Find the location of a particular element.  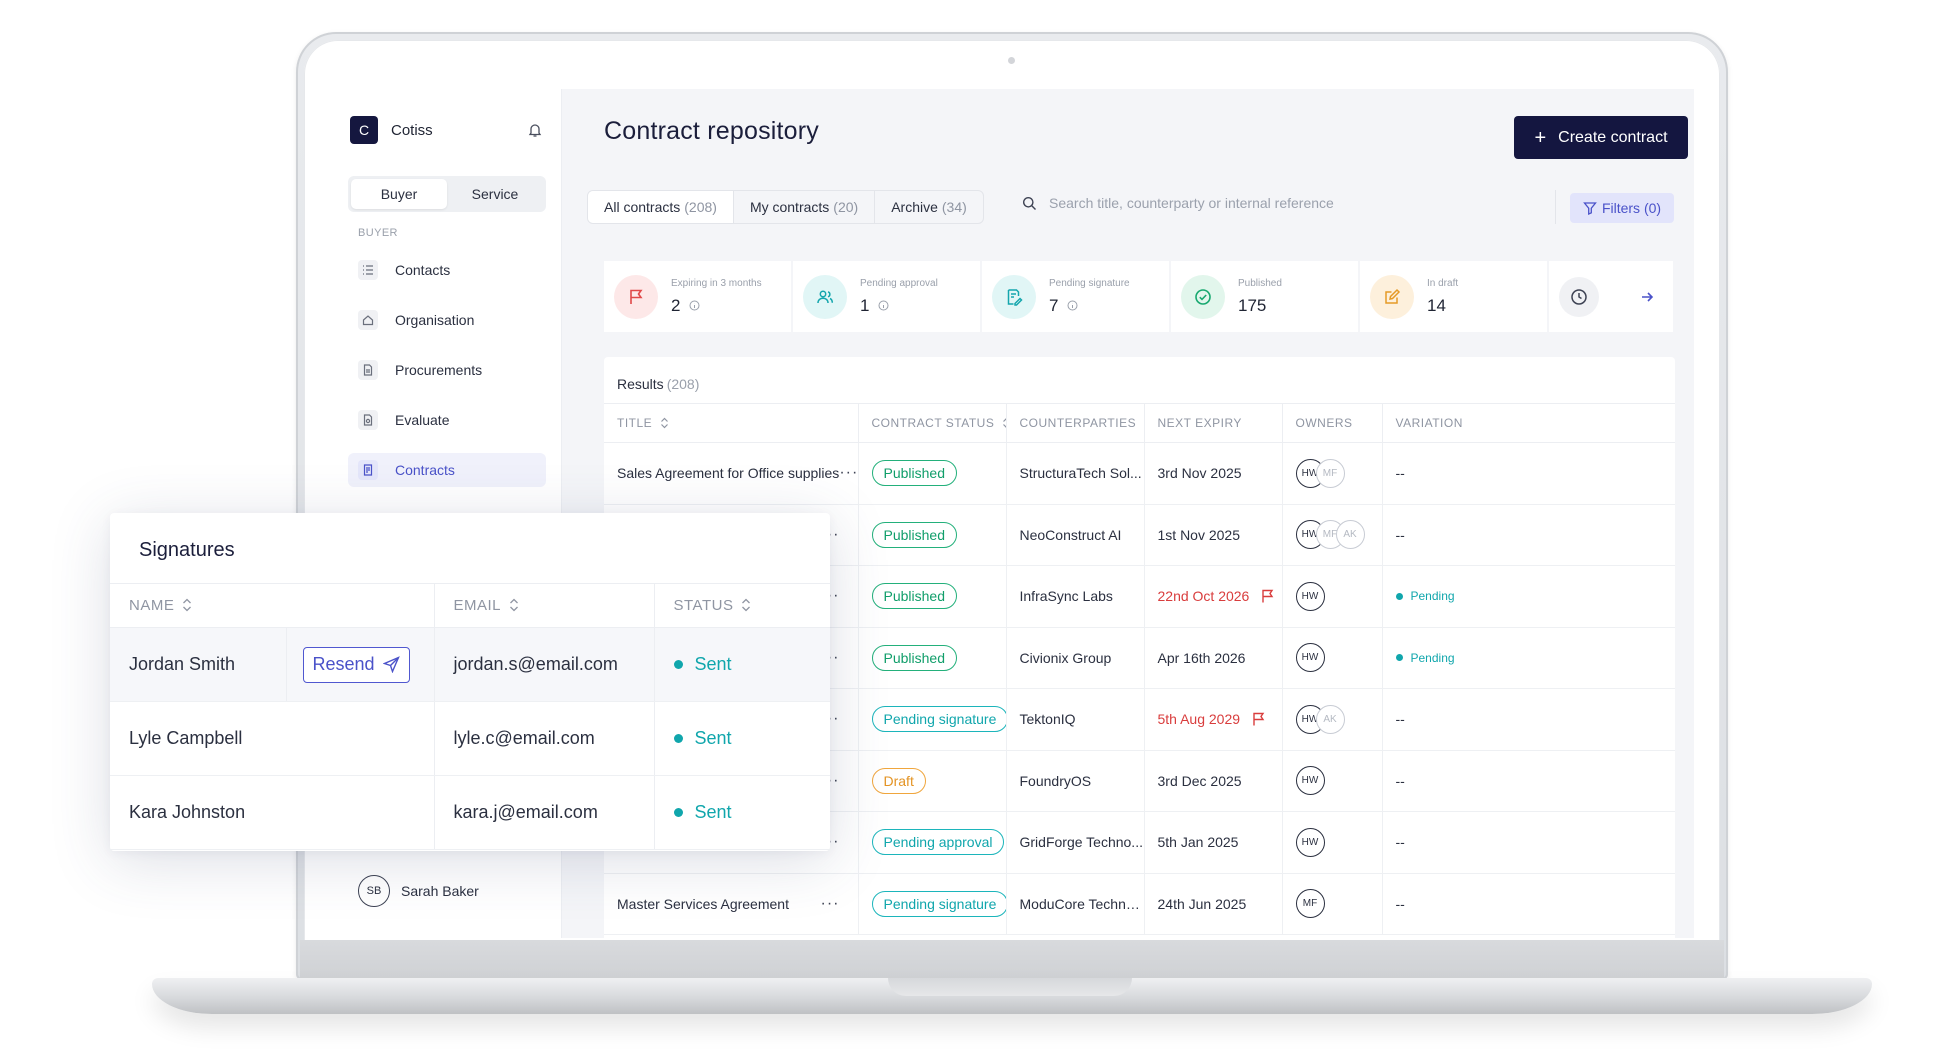

column-email: EMAIL is located at coordinates (543, 605).